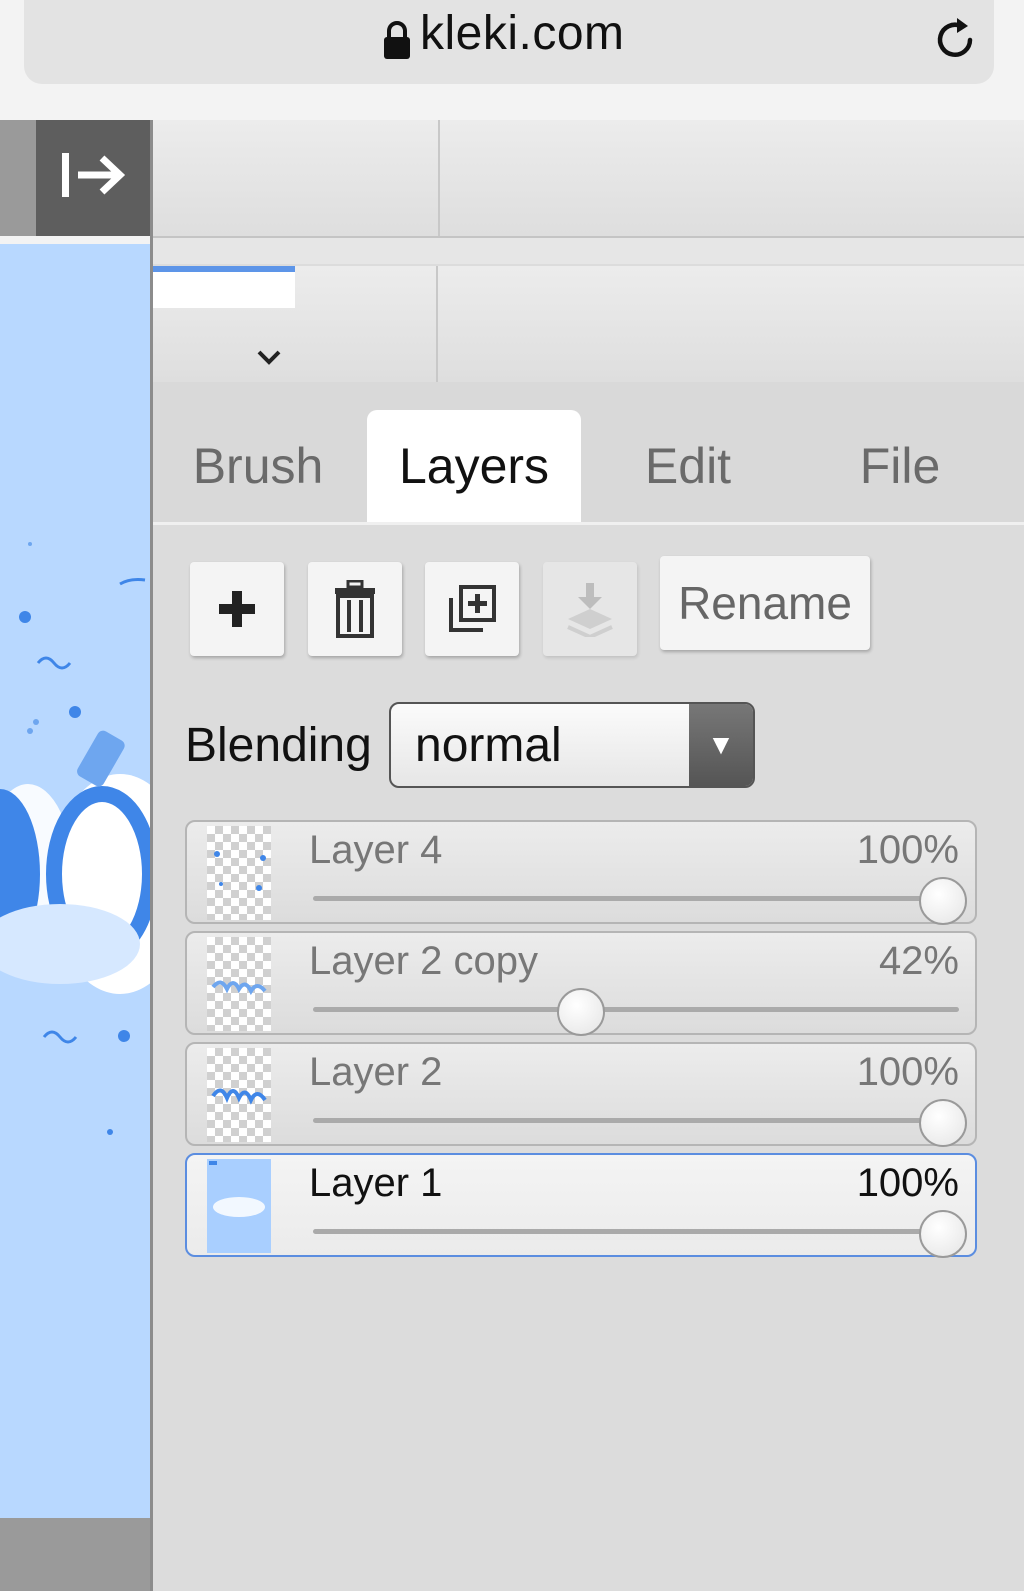  Describe the element at coordinates (376, 1183) in the screenshot. I see `layer-name: Layer 1` at that location.